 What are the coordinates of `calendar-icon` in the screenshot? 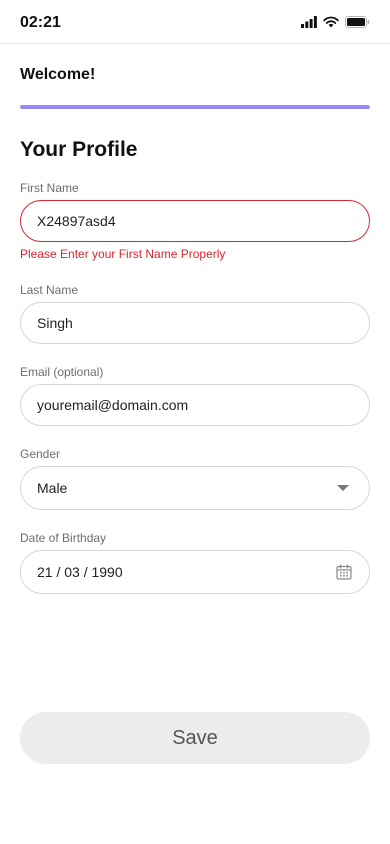 It's located at (344, 572).